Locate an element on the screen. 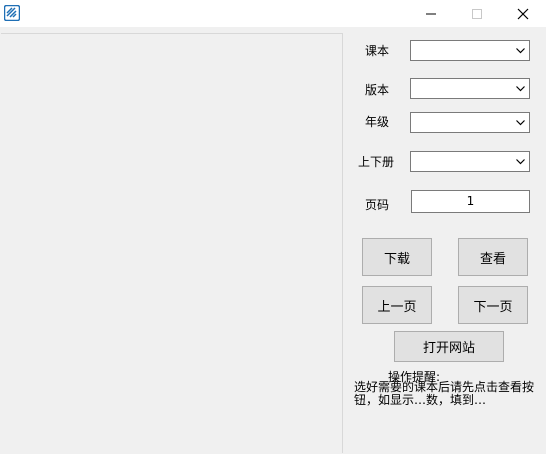  prev-page-button: 上一页 is located at coordinates (397, 305).